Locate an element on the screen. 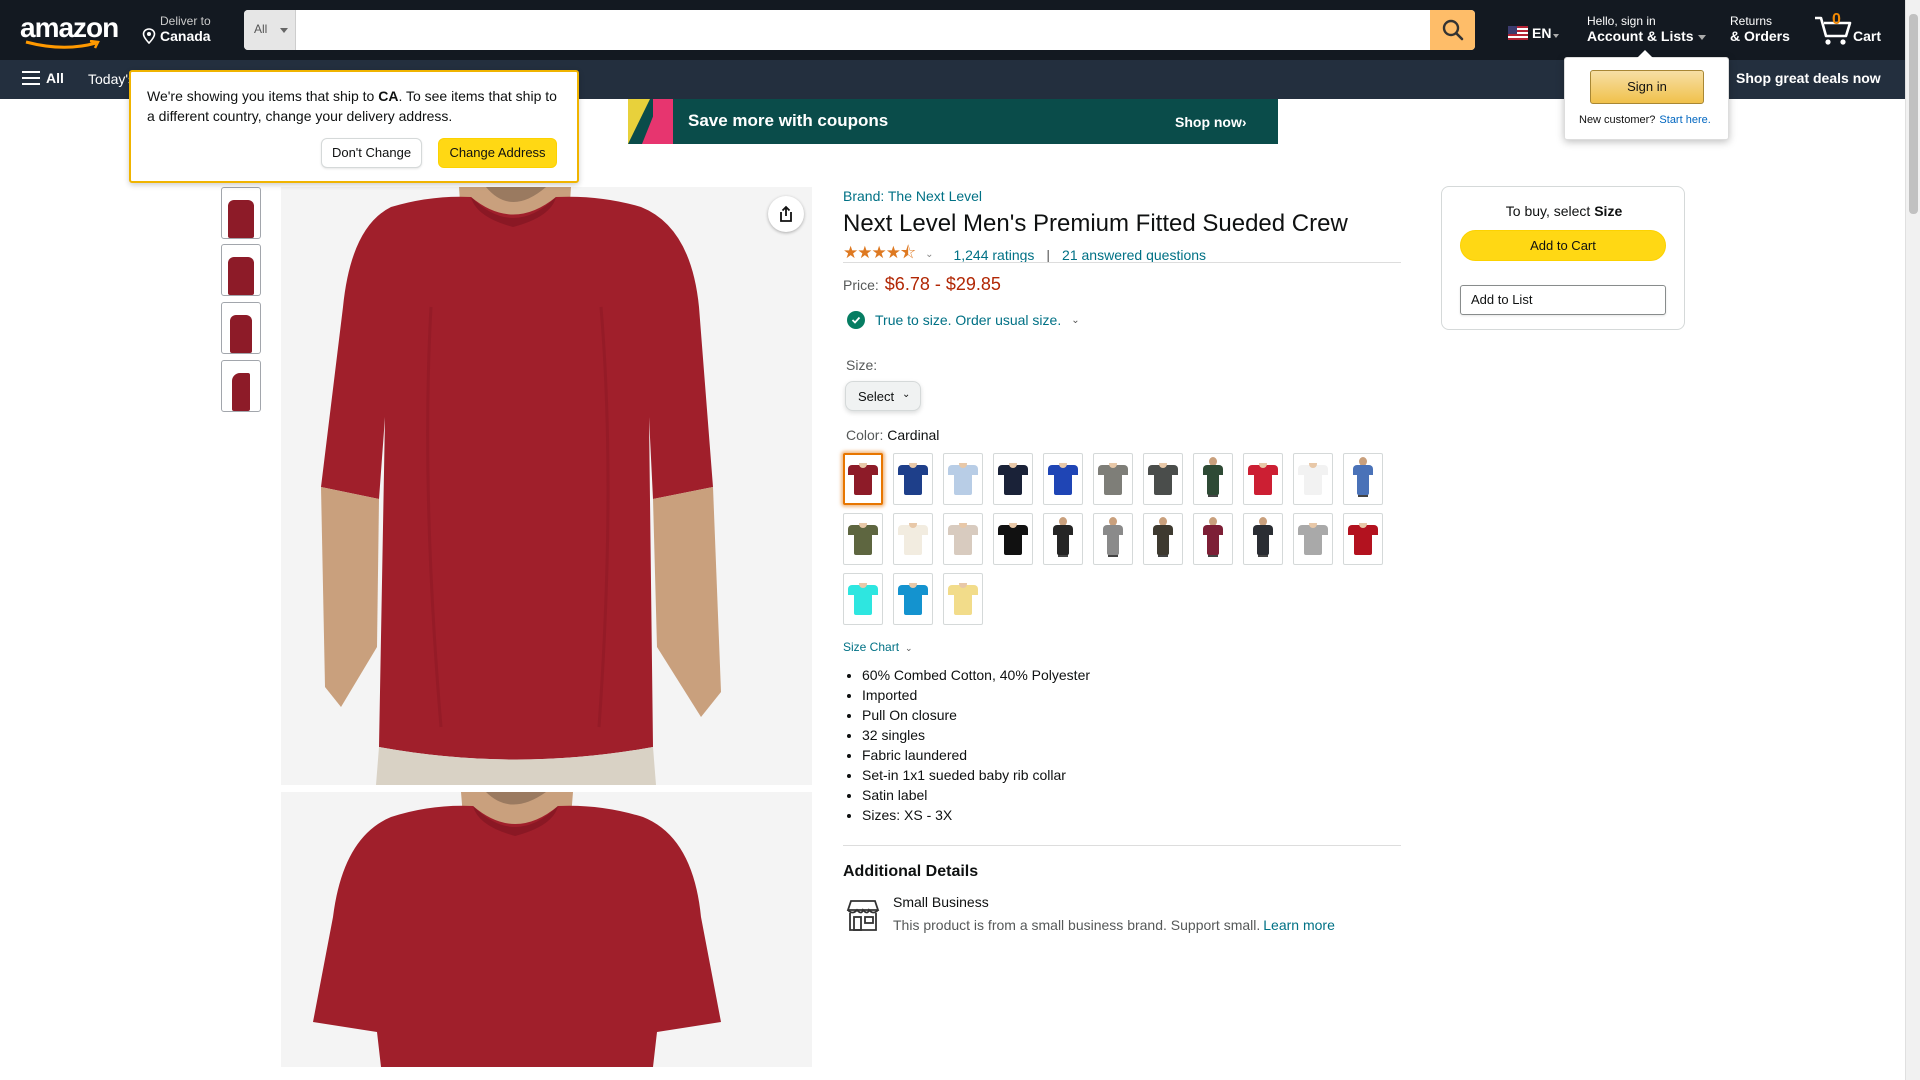 The width and height of the screenshot is (1920, 1080). todays-deals-link: Today's is located at coordinates (111, 79).